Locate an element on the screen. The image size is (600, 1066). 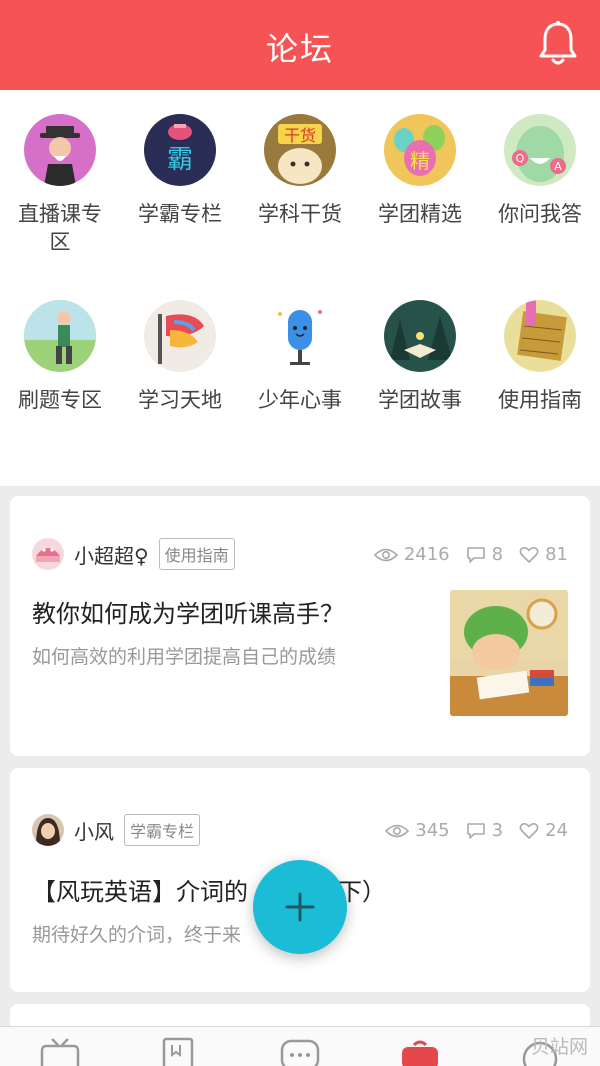
featured-icon: 精 is located at coordinates (420, 150).